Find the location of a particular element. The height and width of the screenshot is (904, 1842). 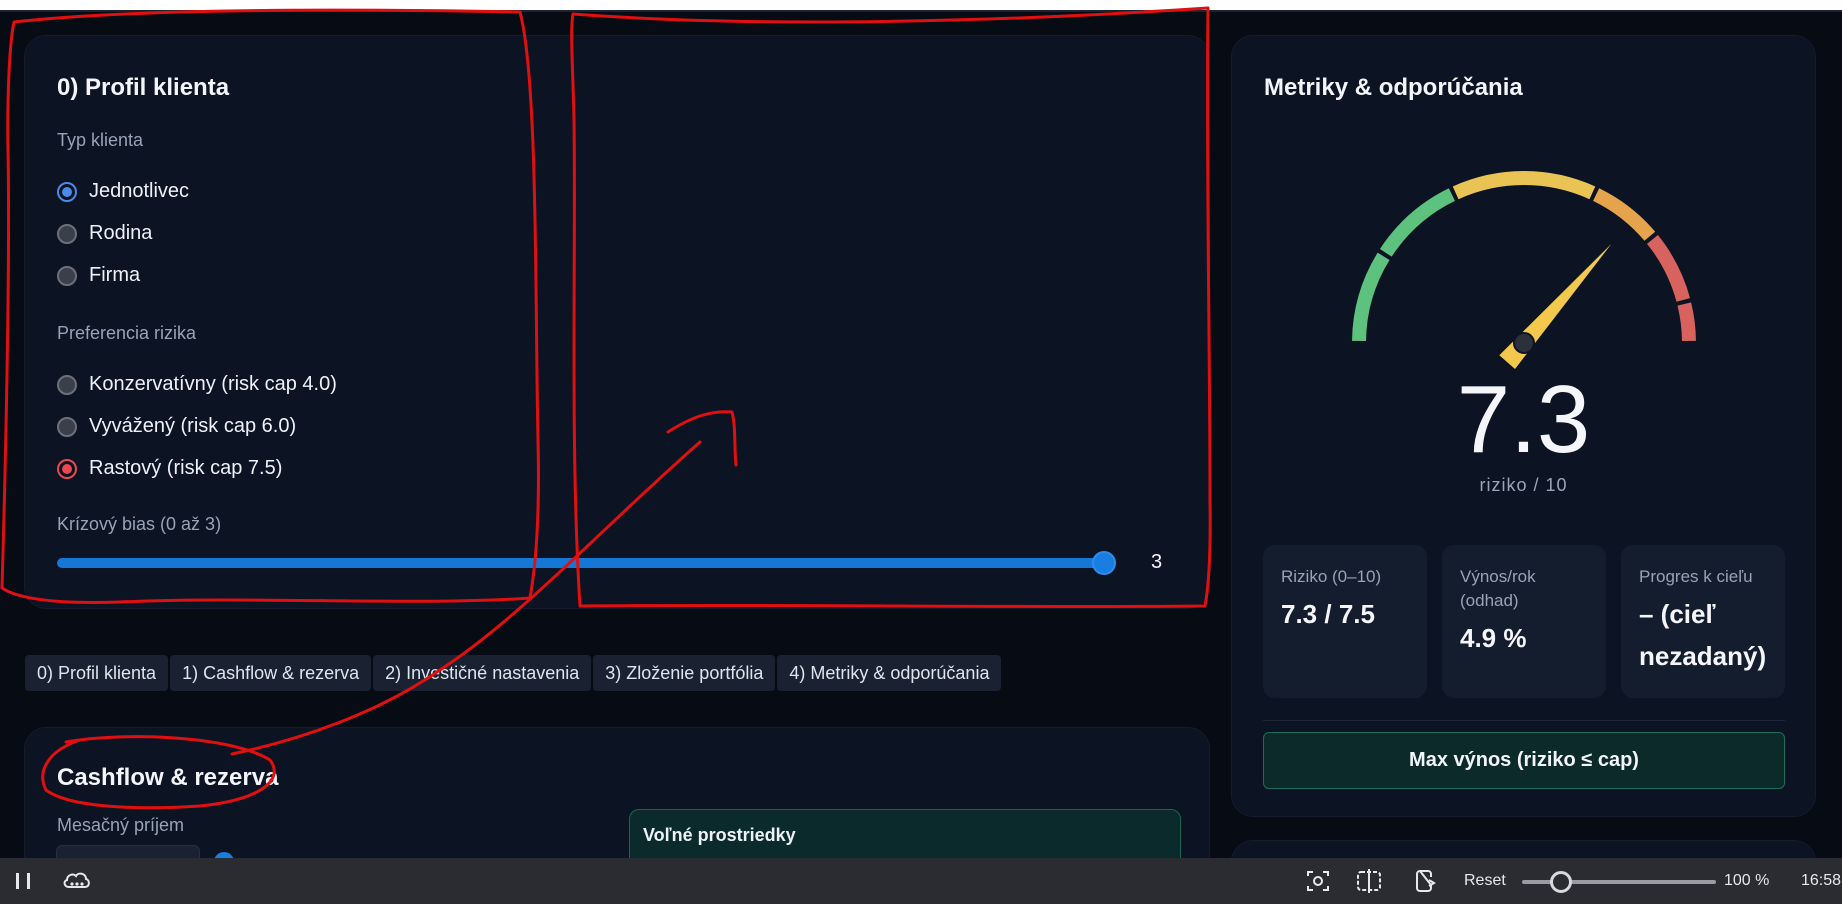

radio-client-firma: Firma is located at coordinates (98, 275).